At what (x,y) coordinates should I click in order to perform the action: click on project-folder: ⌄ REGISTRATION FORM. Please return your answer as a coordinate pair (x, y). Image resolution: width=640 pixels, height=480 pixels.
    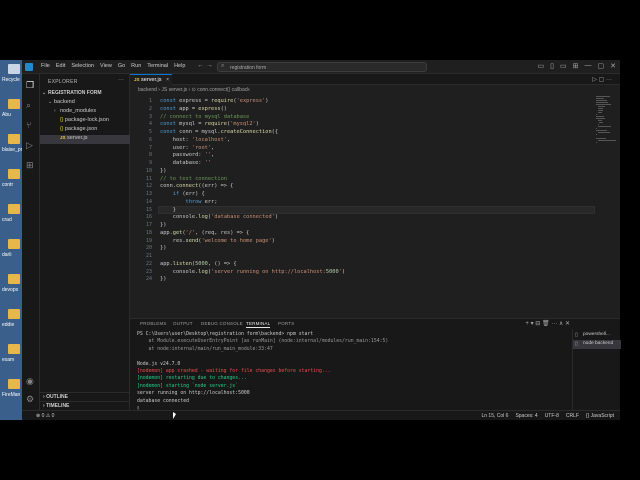
    Looking at the image, I should click on (85, 94).